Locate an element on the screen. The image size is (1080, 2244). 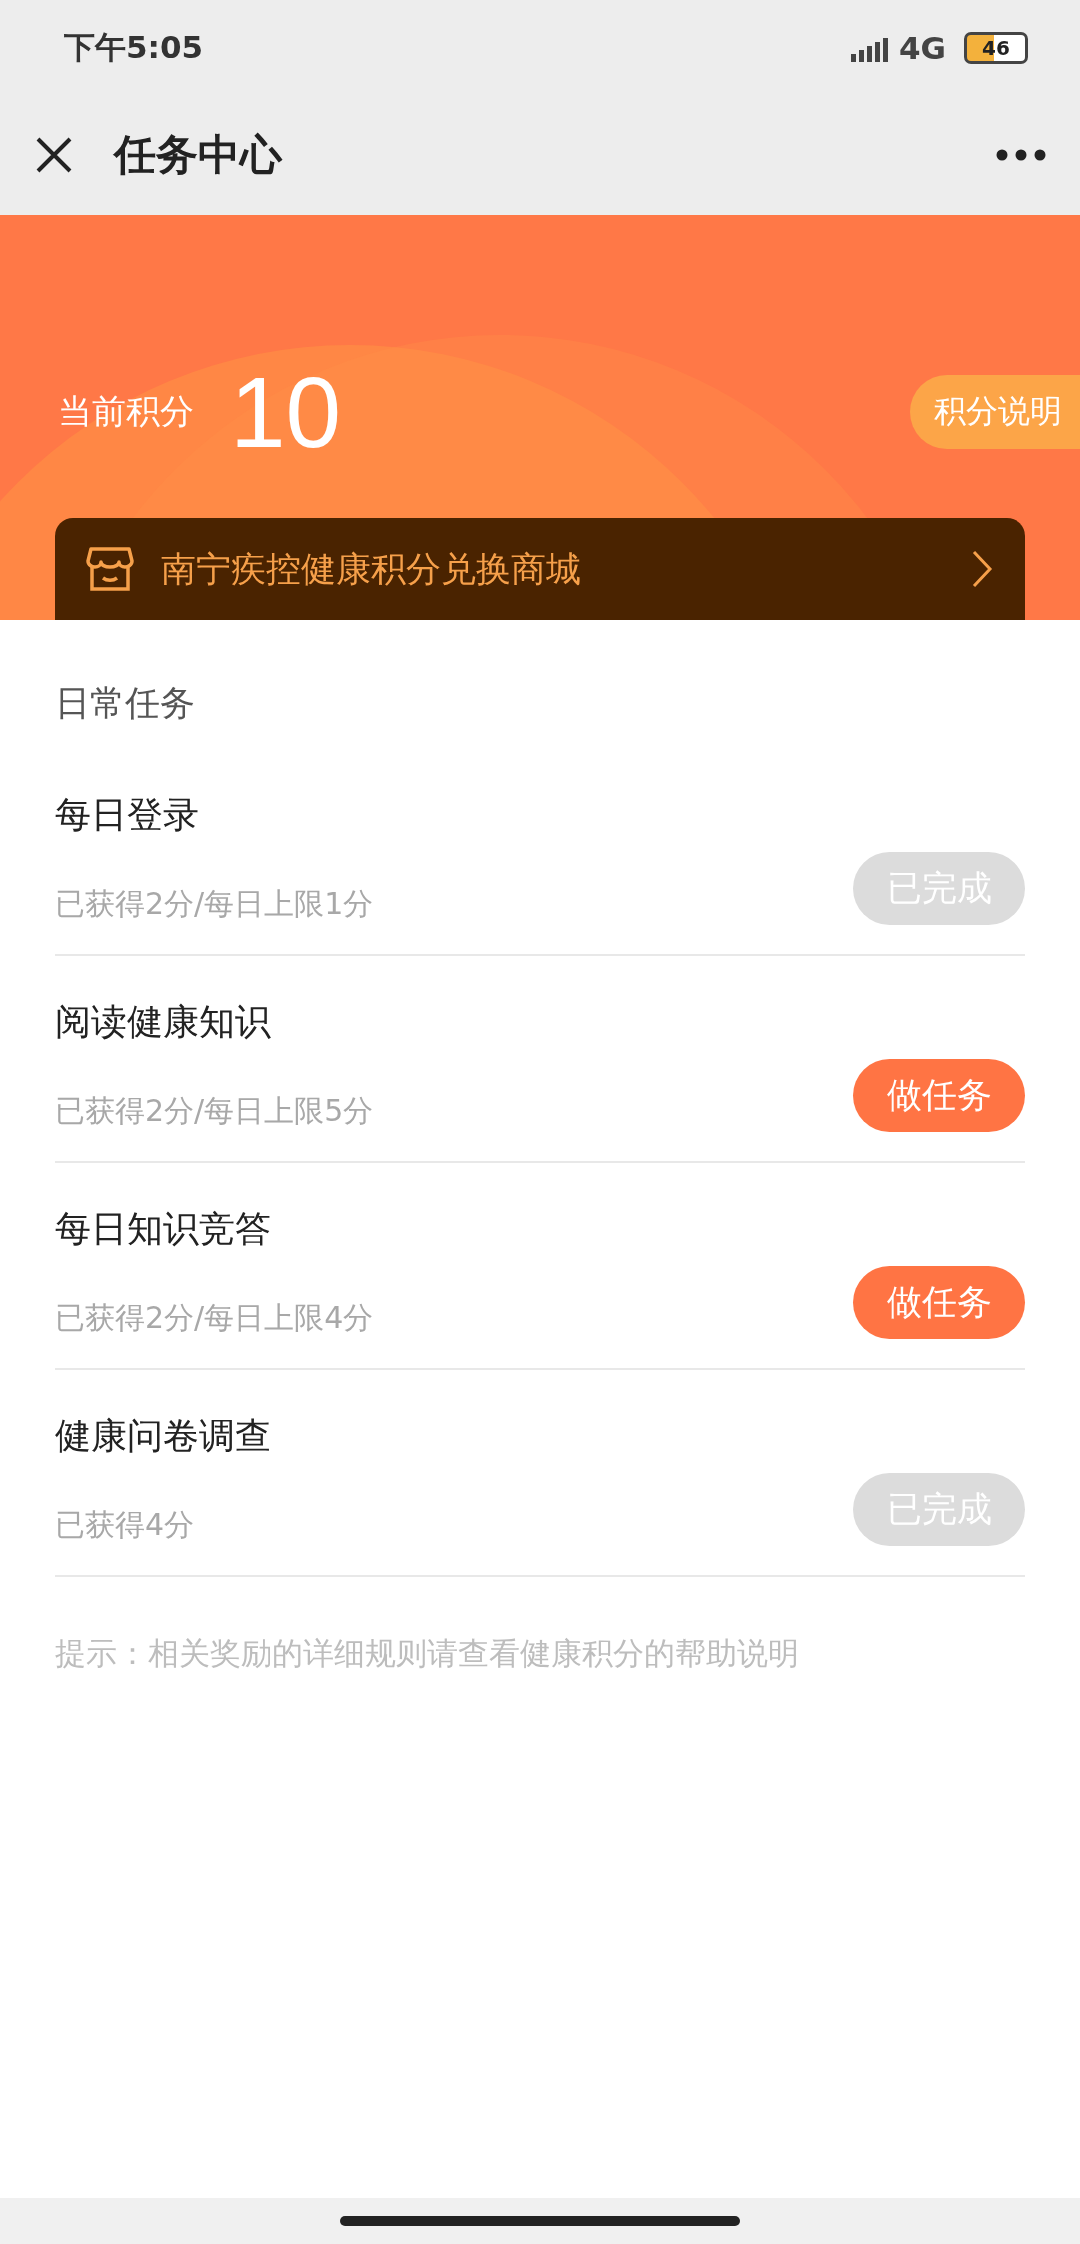
status-time: 下午5:05 is located at coordinates (134, 47).